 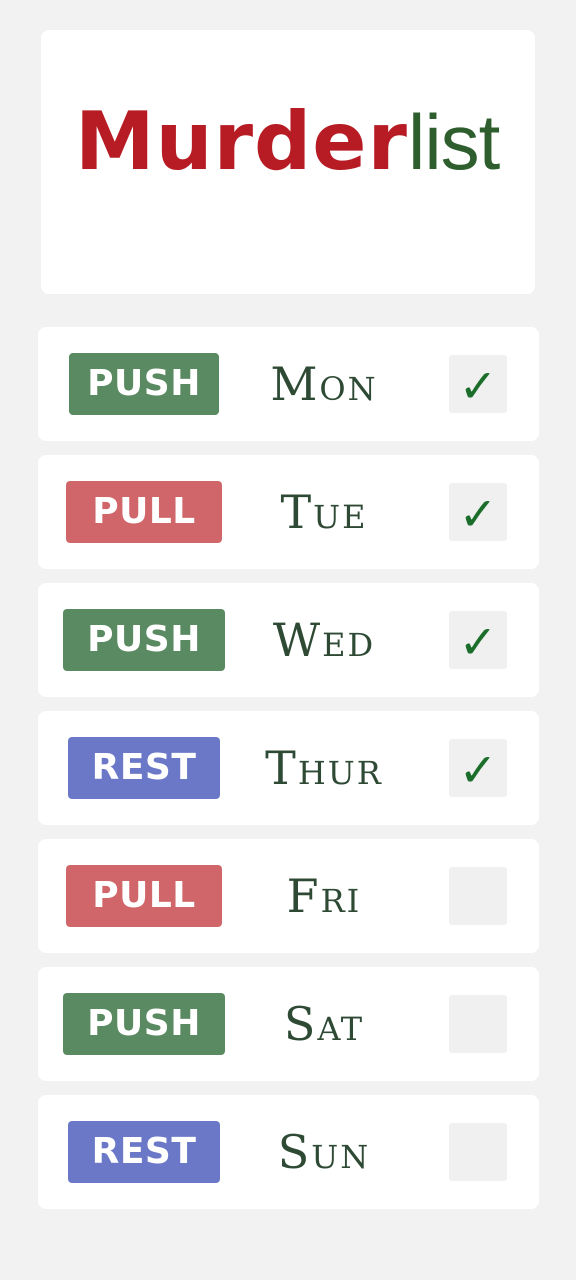 I want to click on day-label: Sat, so click(x=324, y=1024).